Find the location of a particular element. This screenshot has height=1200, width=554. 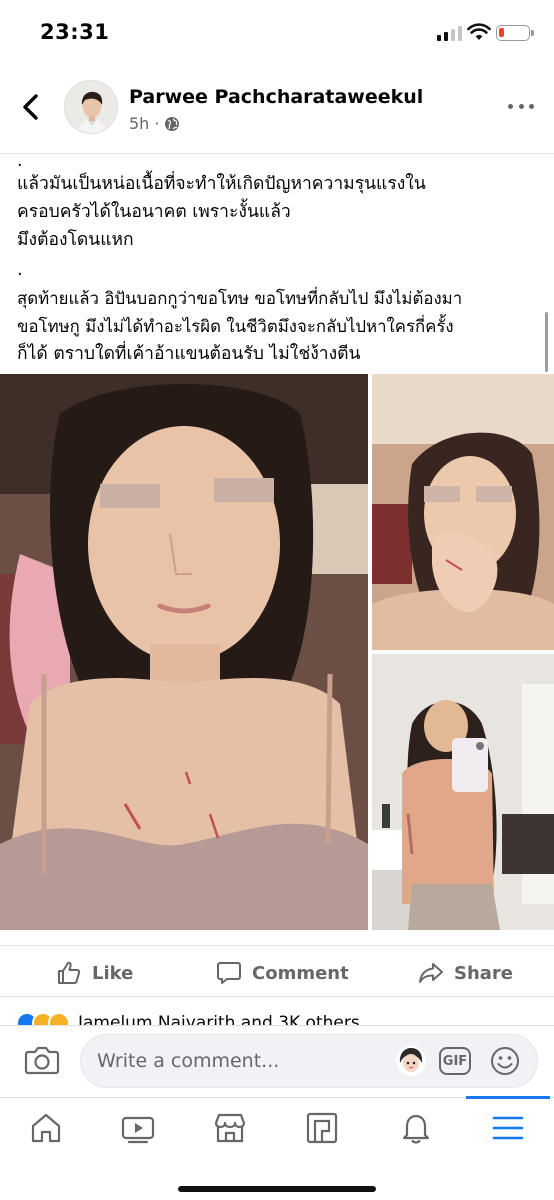

share-button: Share is located at coordinates (465, 973).